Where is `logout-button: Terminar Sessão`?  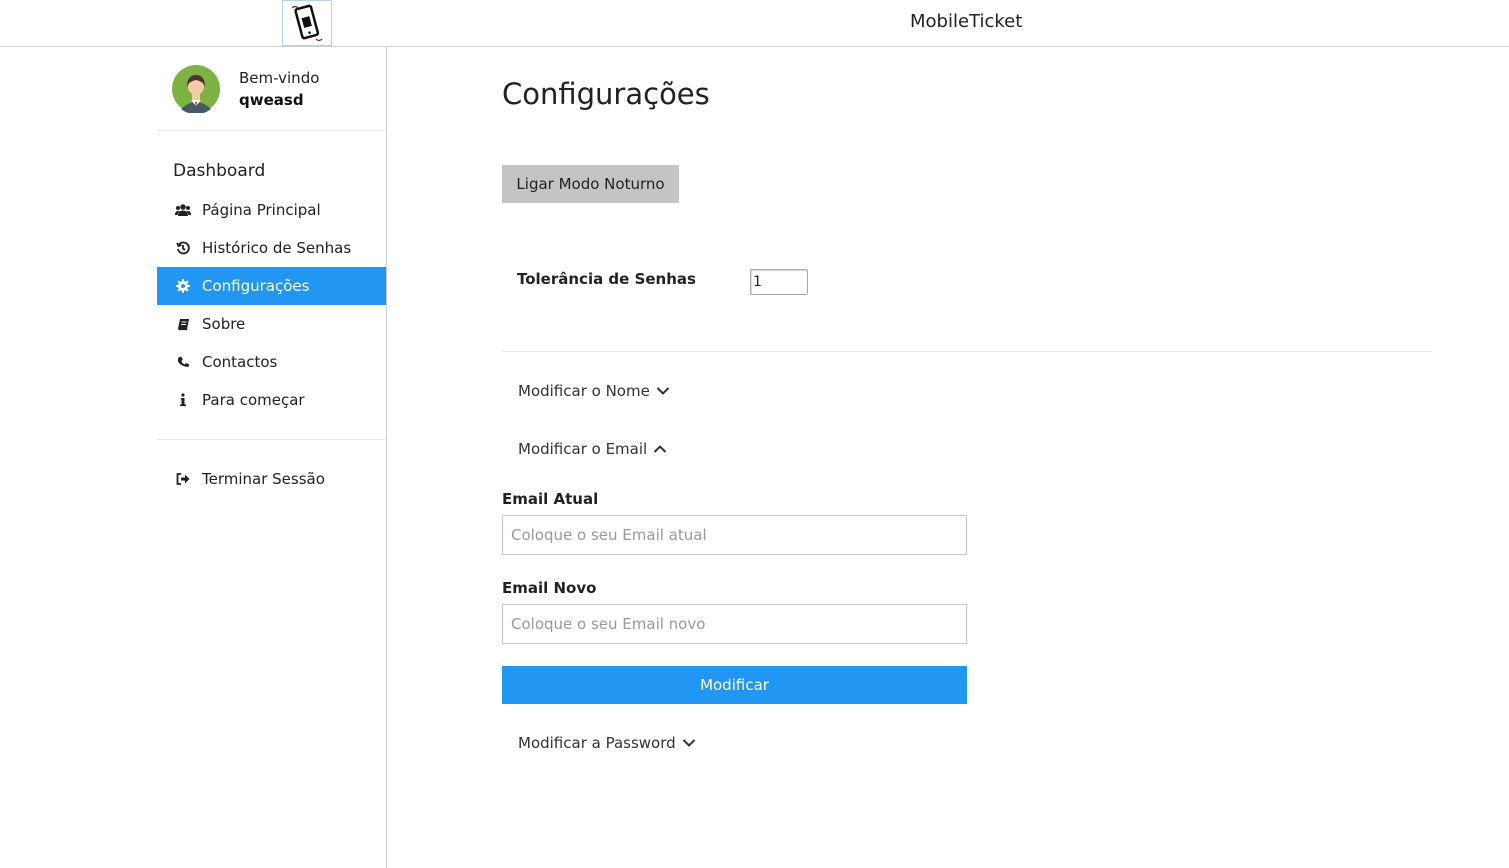
logout-button: Terminar Sessão is located at coordinates (271, 479).